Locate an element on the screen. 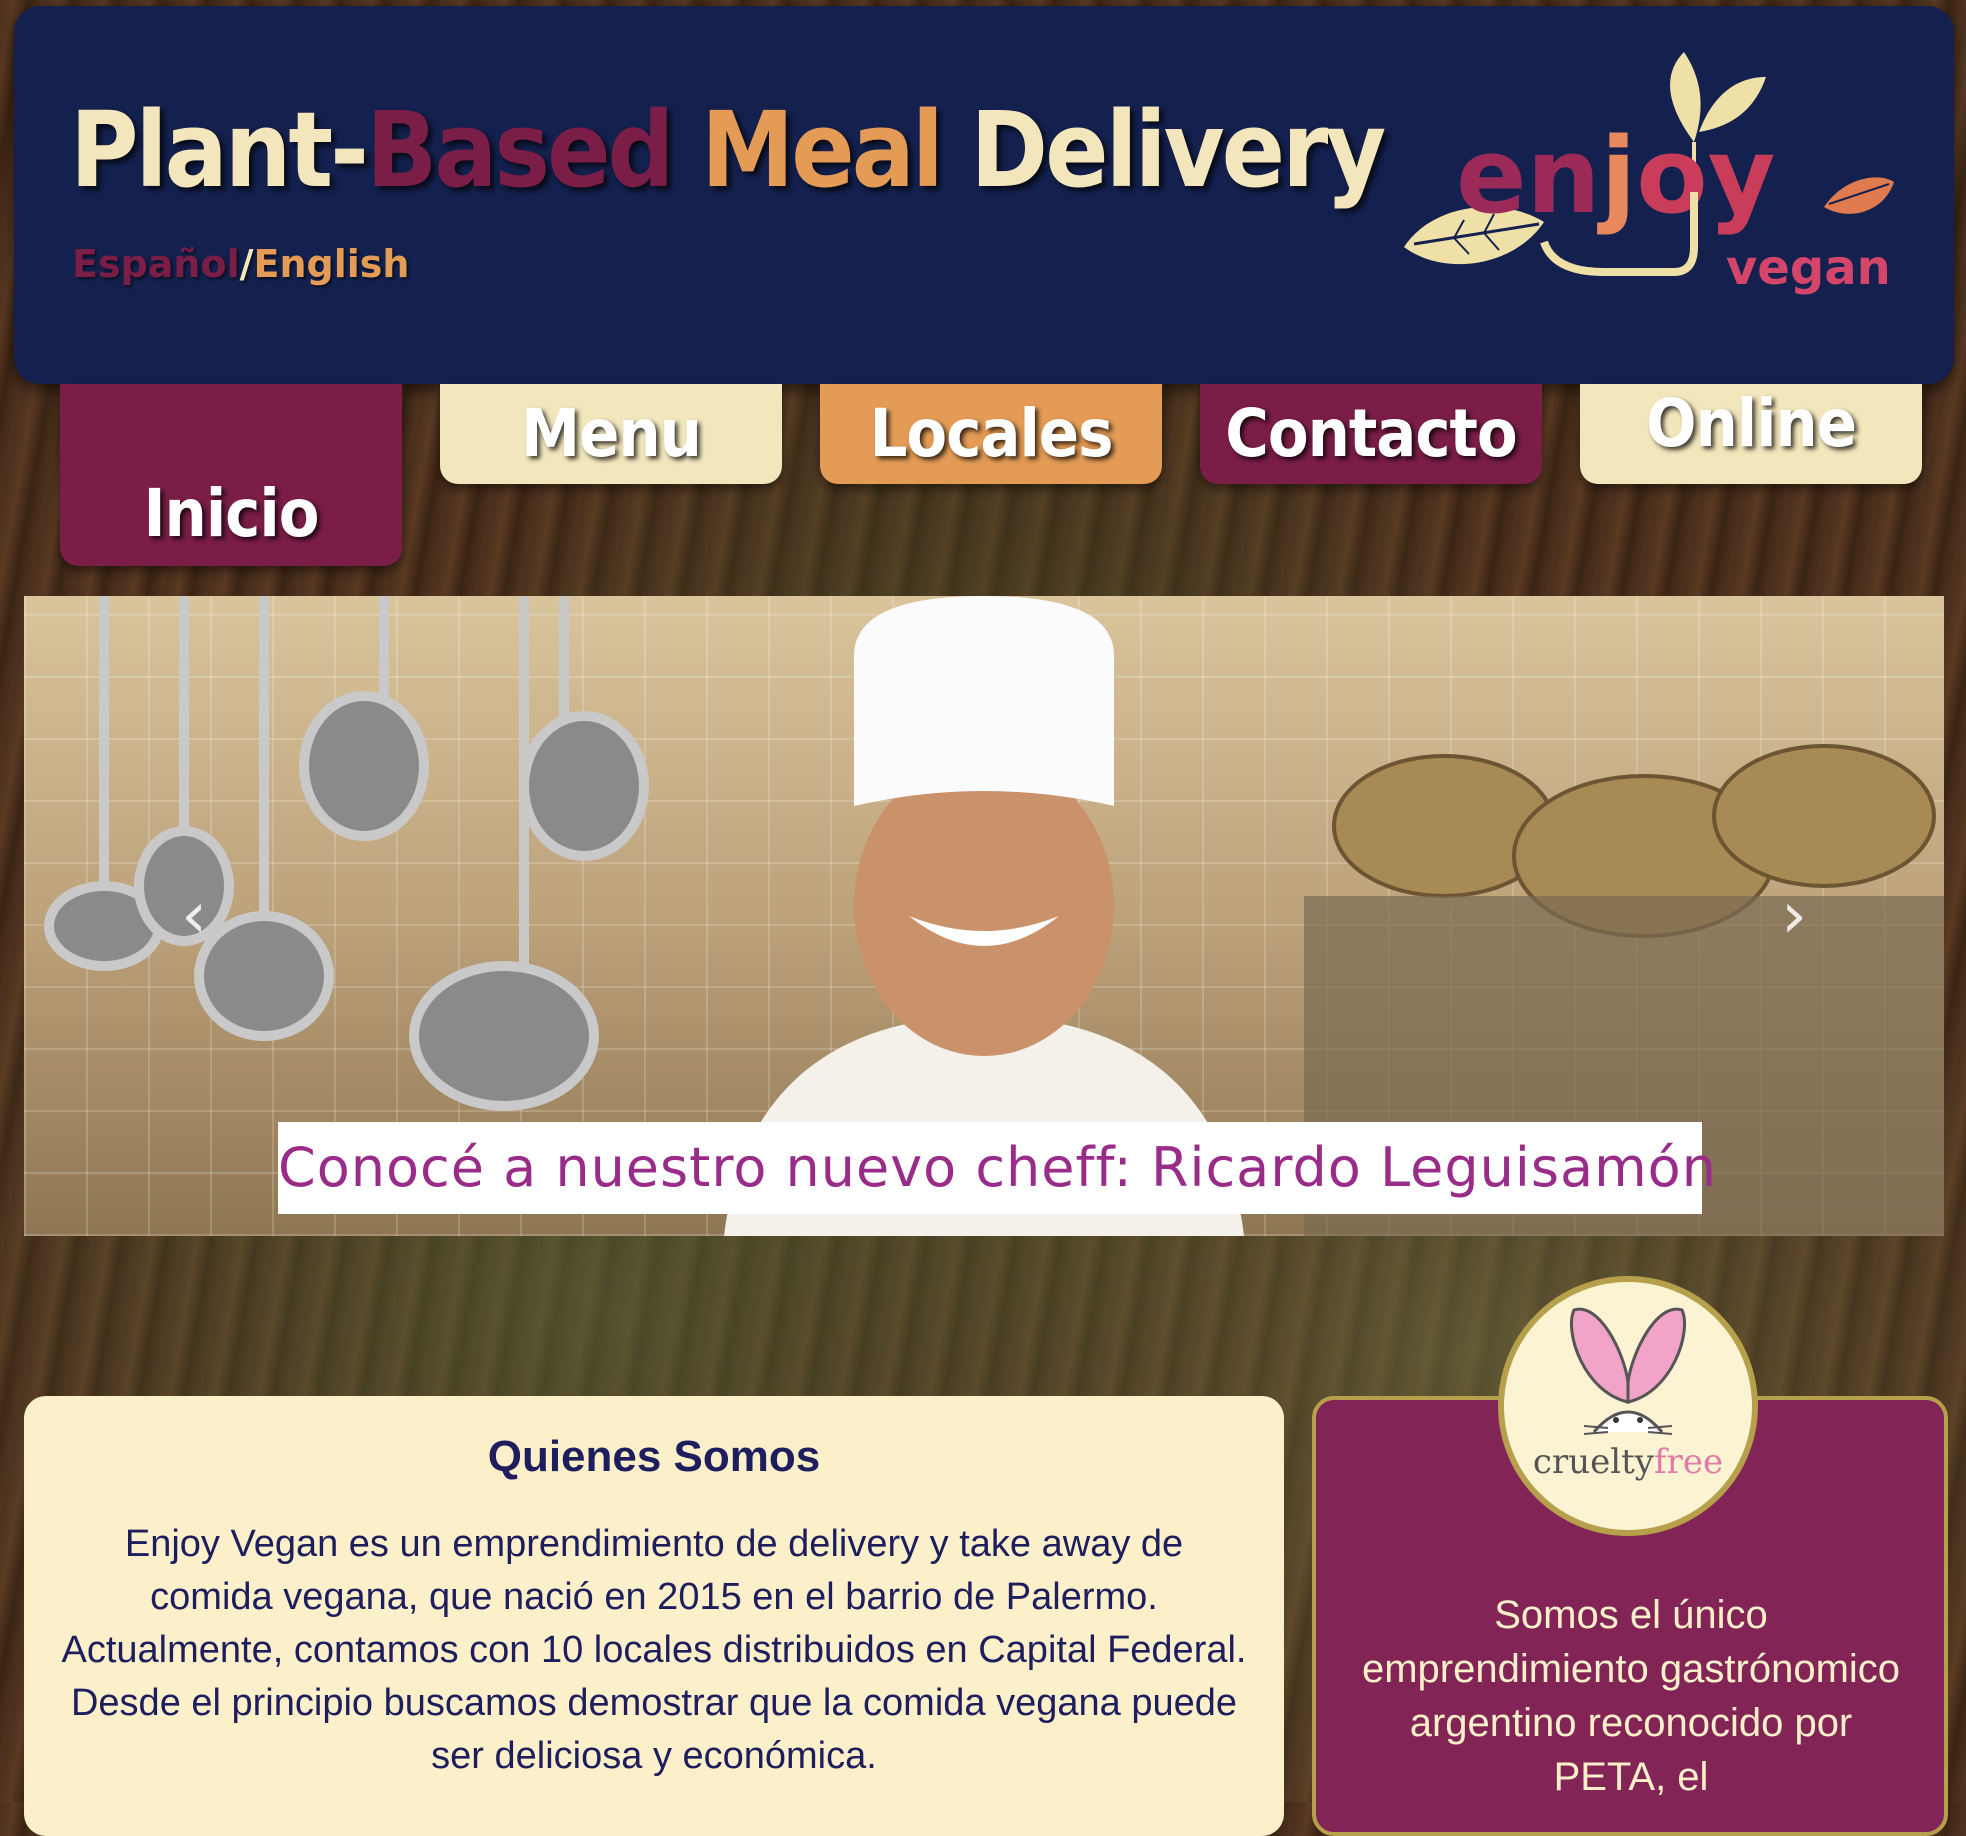  title-part-plant: Plant- is located at coordinates (219, 150).